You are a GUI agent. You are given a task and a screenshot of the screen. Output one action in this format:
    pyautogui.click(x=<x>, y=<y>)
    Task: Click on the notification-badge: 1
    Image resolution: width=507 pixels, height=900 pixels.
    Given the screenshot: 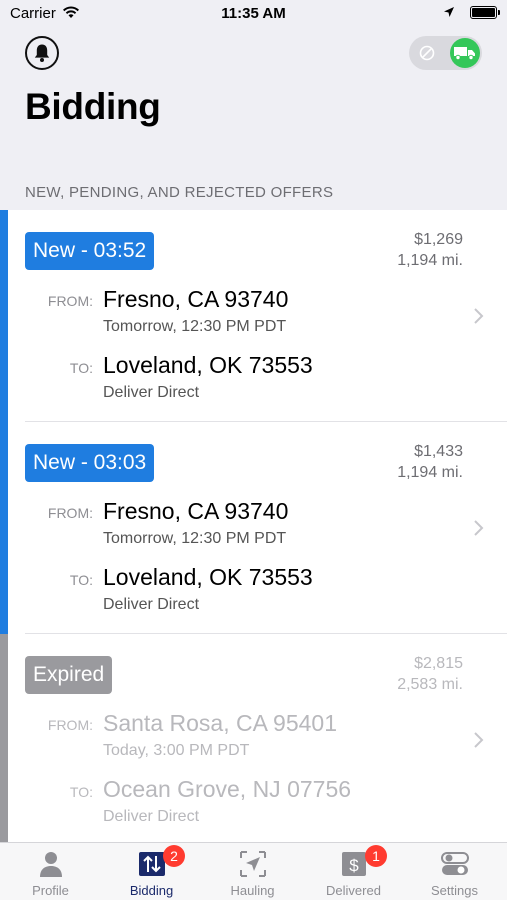 What is the action you would take?
    pyautogui.click(x=376, y=856)
    